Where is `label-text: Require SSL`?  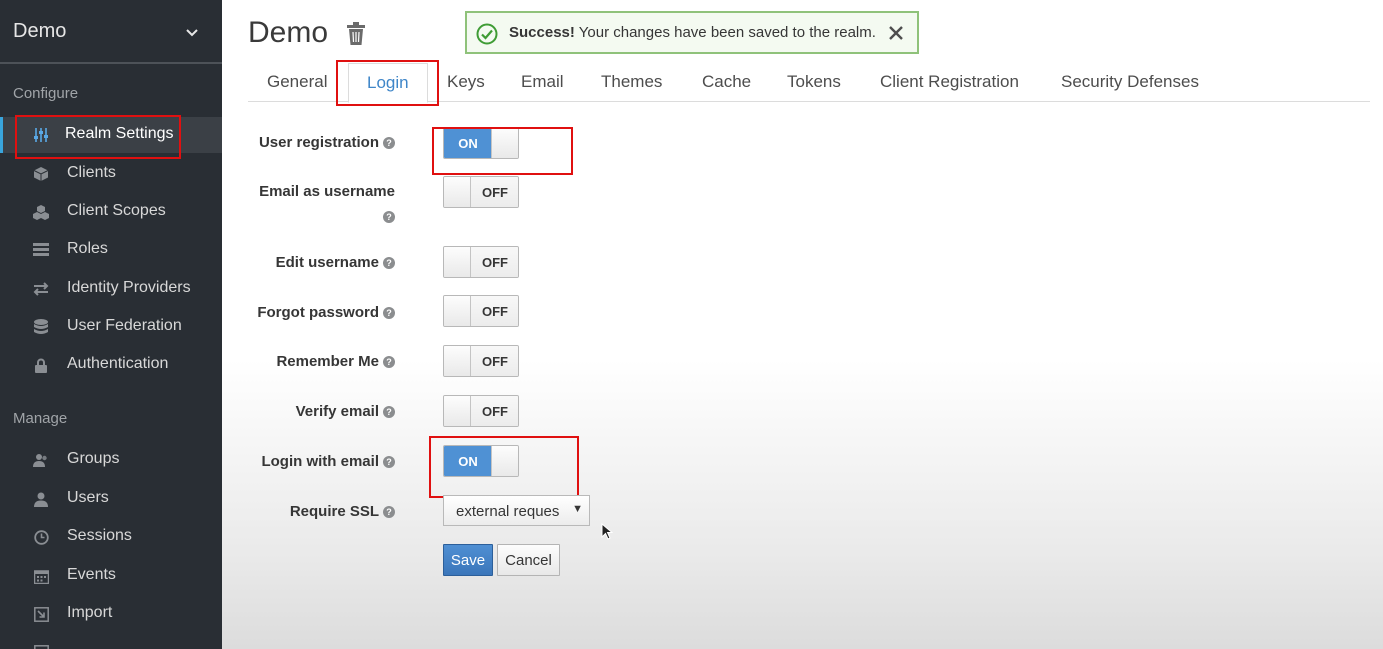
label-text: Require SSL is located at coordinates (334, 511).